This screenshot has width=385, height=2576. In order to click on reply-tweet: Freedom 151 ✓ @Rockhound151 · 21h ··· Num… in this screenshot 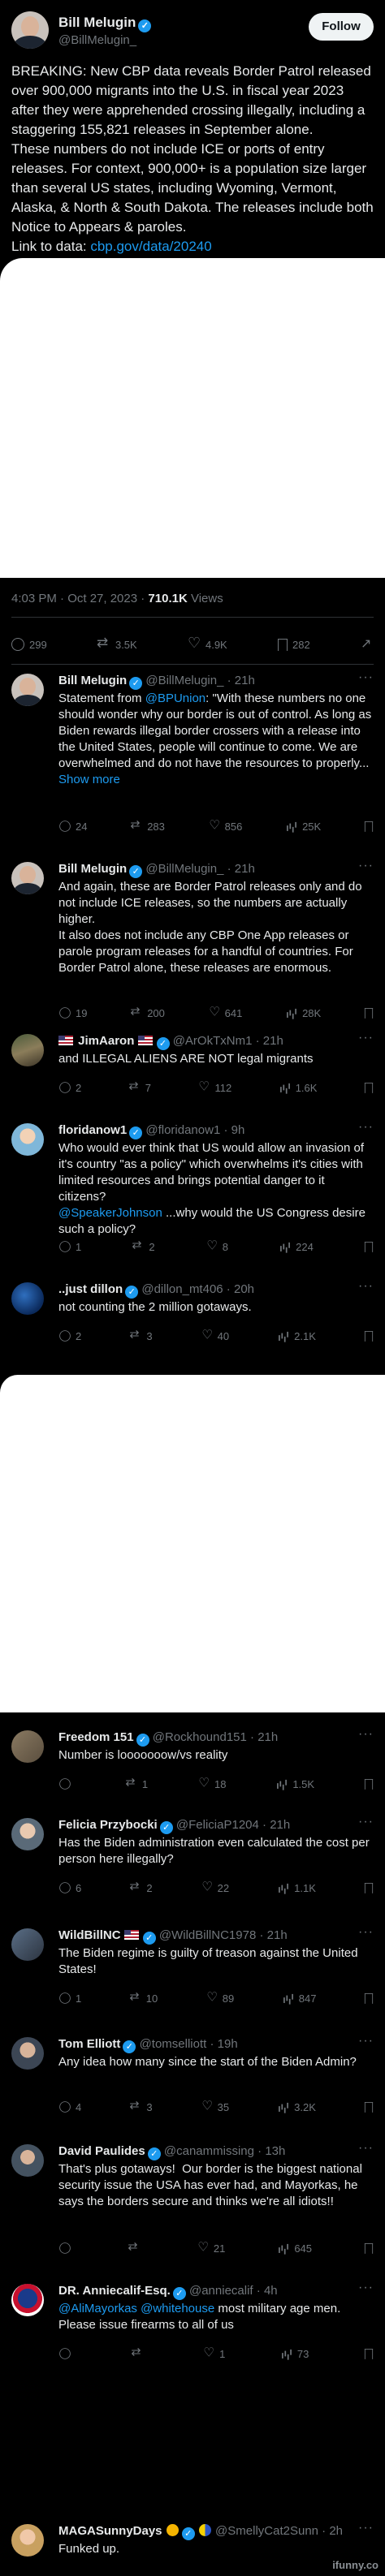, I will do `click(192, 1761)`.